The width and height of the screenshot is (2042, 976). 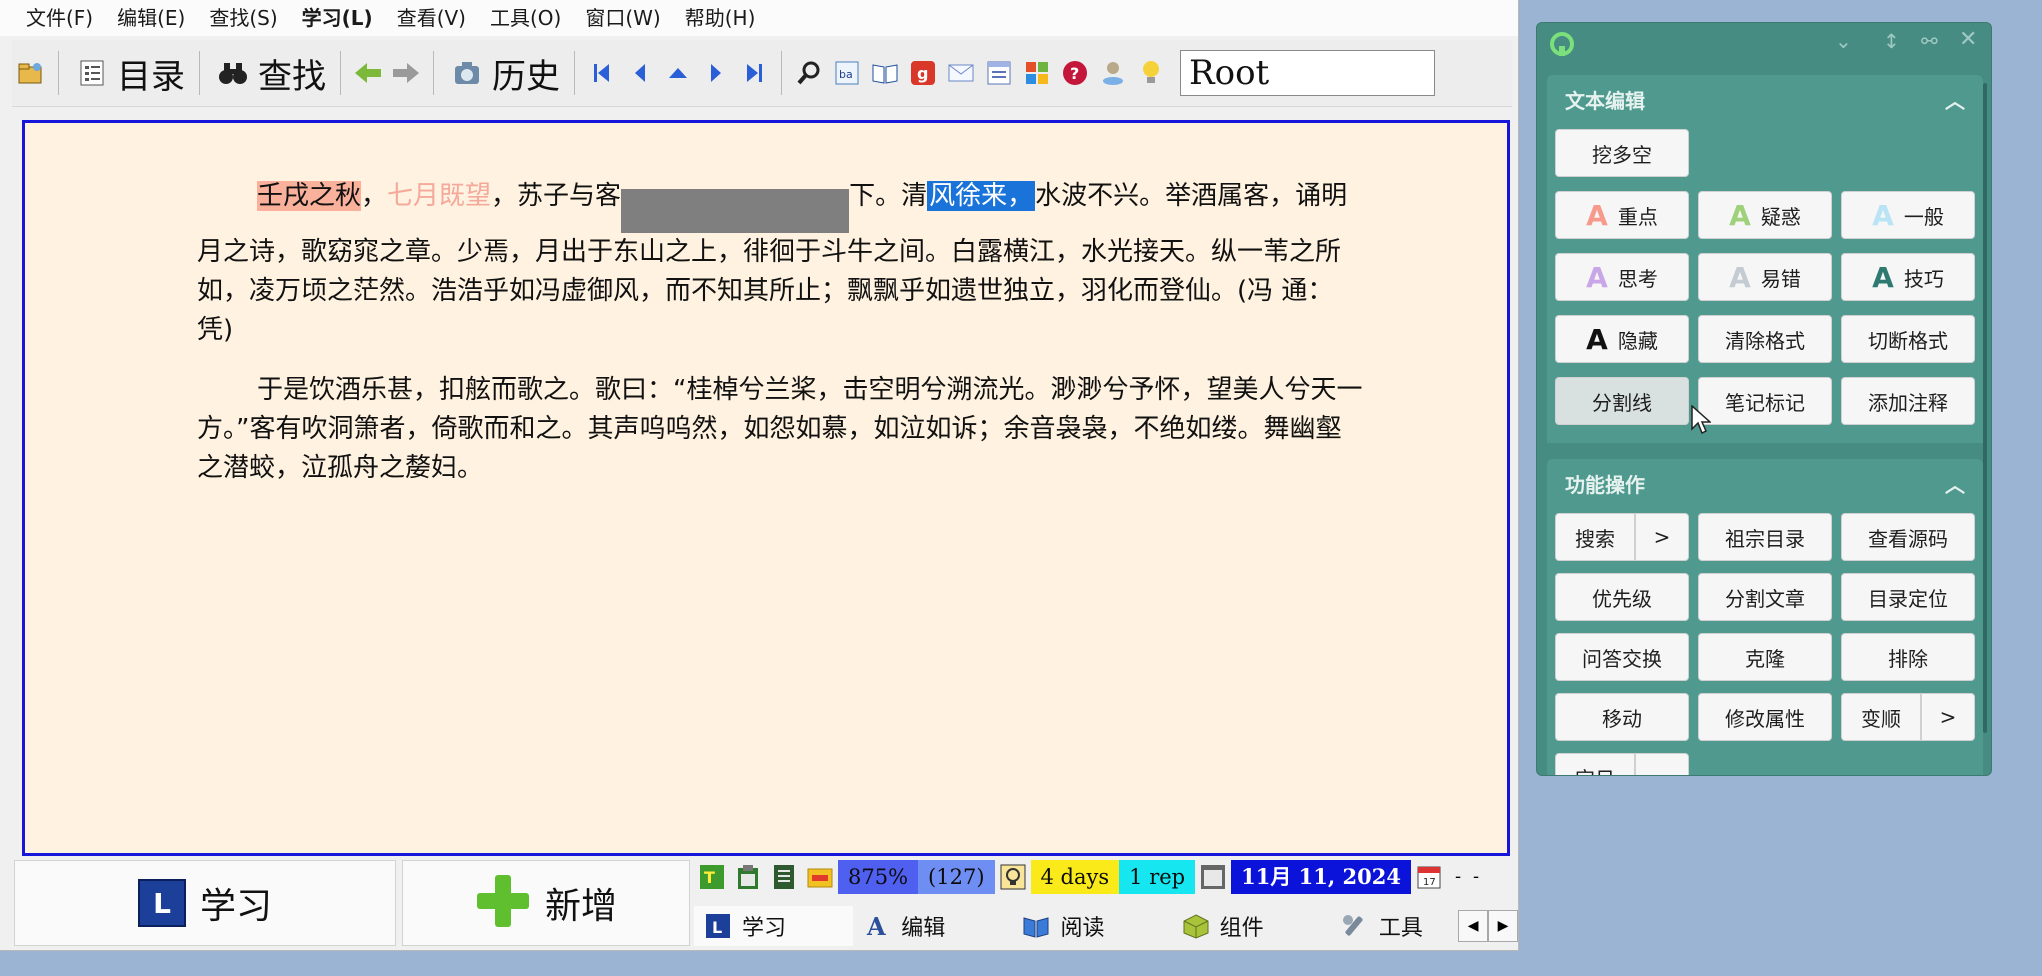 What do you see at coordinates (546, 903) in the screenshot?
I see `add-new-button: 新增` at bounding box center [546, 903].